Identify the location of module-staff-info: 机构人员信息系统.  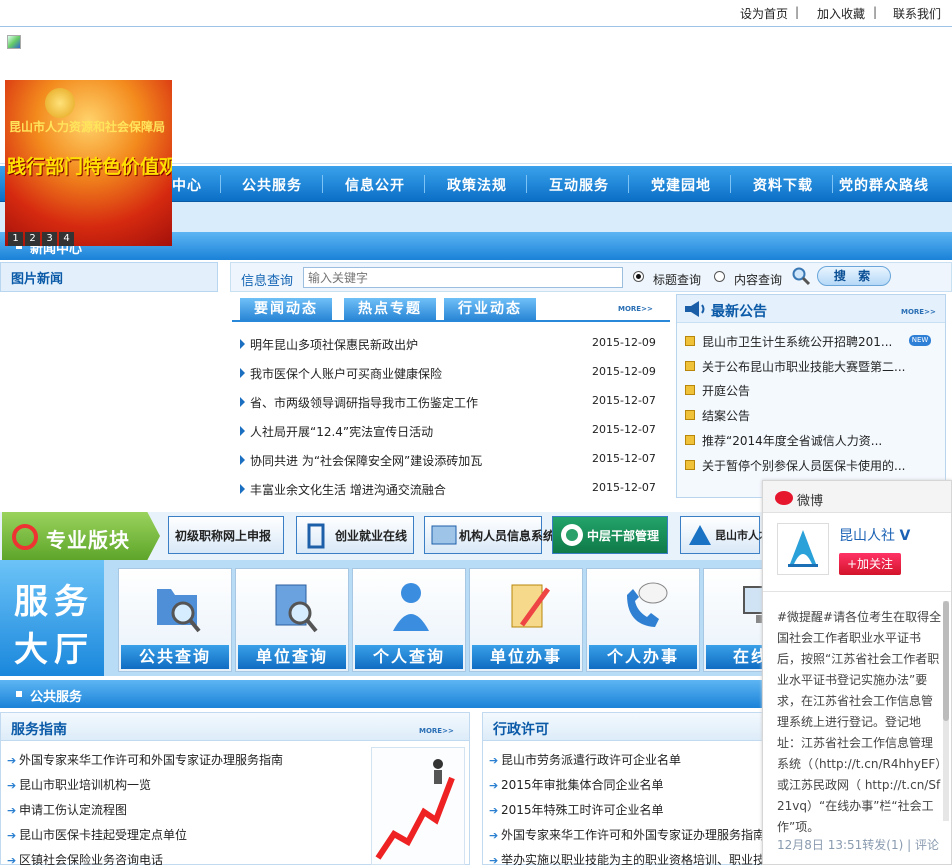
(489, 535).